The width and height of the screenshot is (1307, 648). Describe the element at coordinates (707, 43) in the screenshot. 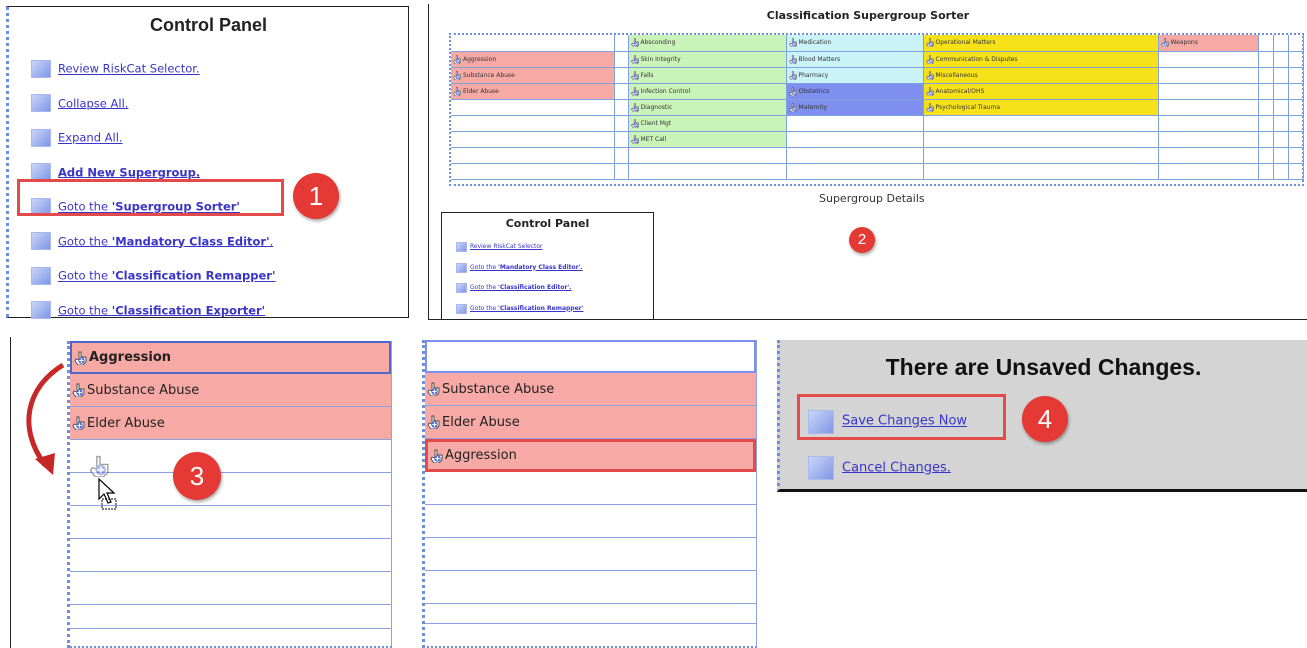

I see `supergroup-cell: Absconding` at that location.